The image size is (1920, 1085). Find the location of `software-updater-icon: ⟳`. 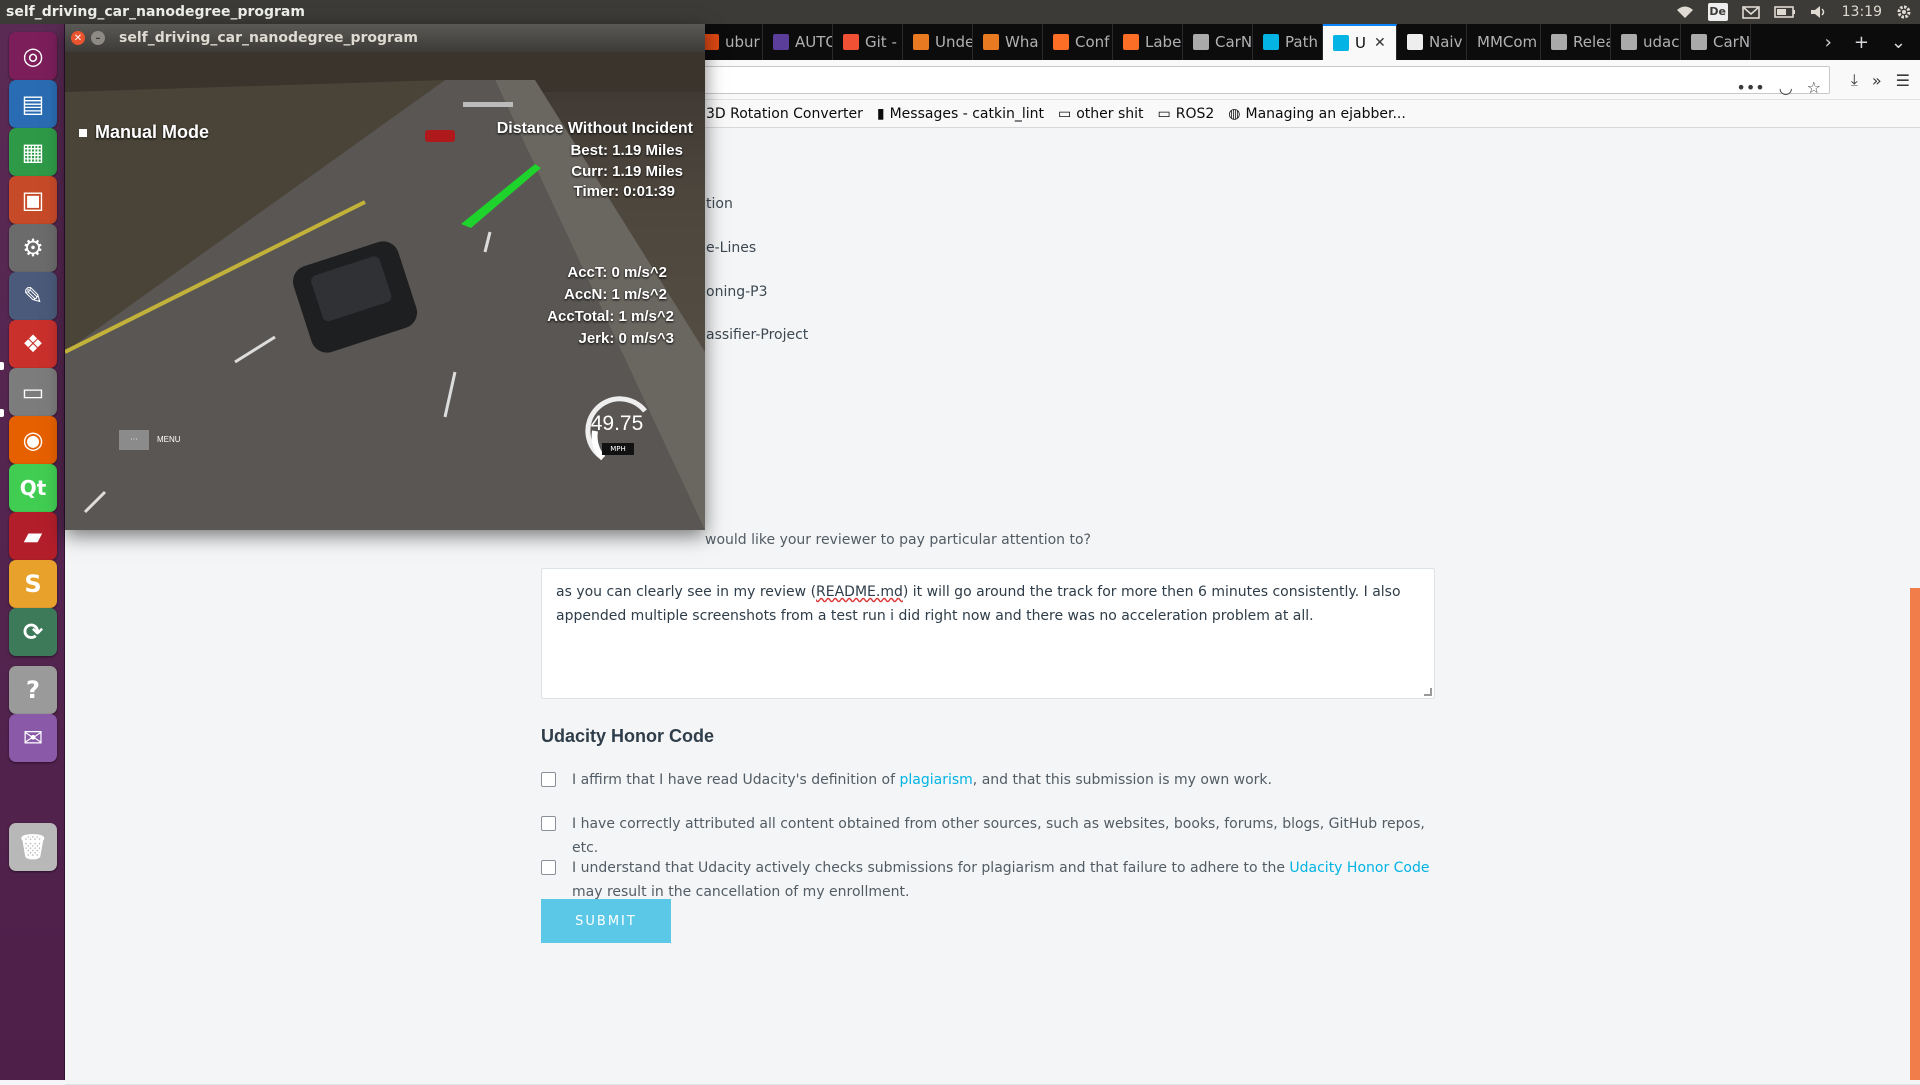

software-updater-icon: ⟳ is located at coordinates (33, 632).